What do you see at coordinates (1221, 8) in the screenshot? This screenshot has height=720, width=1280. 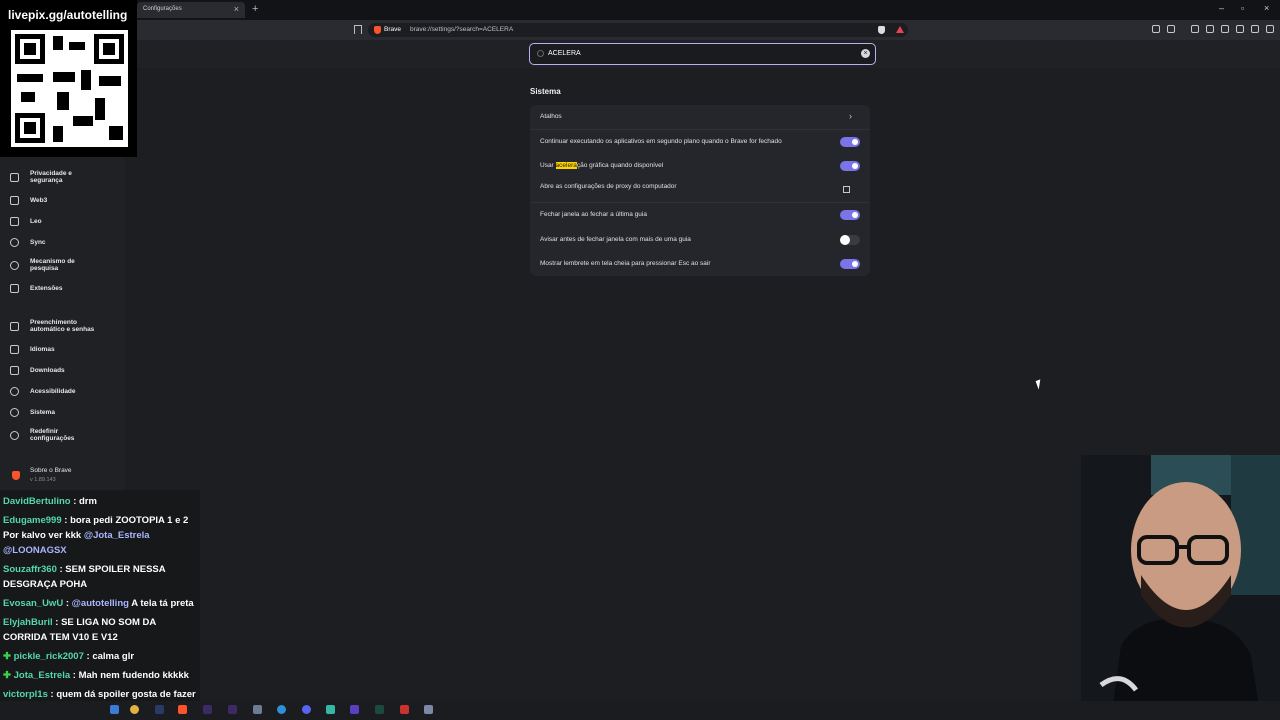 I see `minimize-icon: –` at bounding box center [1221, 8].